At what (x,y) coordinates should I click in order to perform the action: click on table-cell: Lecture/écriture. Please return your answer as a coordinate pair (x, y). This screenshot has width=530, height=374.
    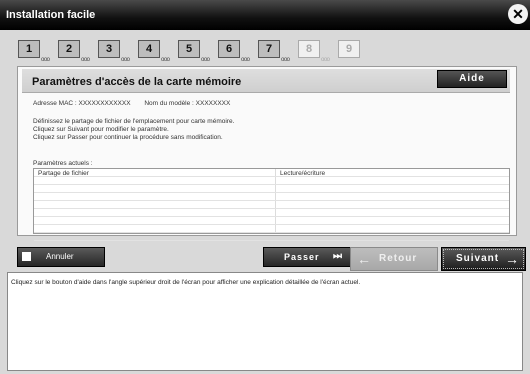
    Looking at the image, I should click on (303, 173).